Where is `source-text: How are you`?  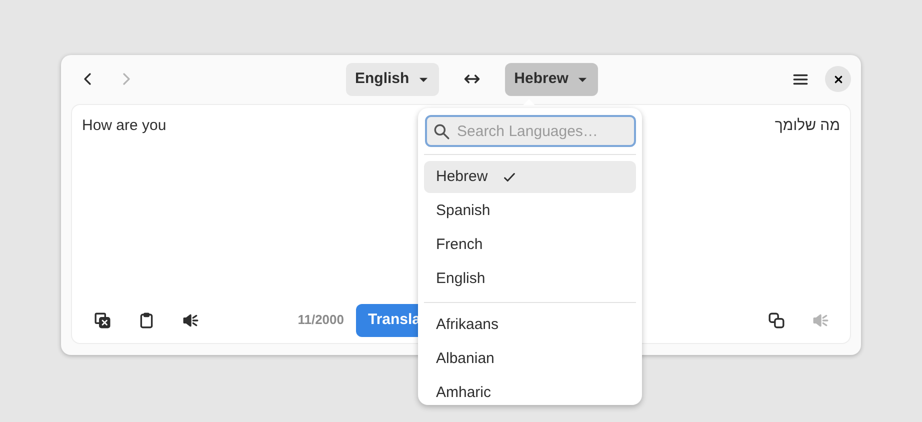
source-text: How are you is located at coordinates (124, 125).